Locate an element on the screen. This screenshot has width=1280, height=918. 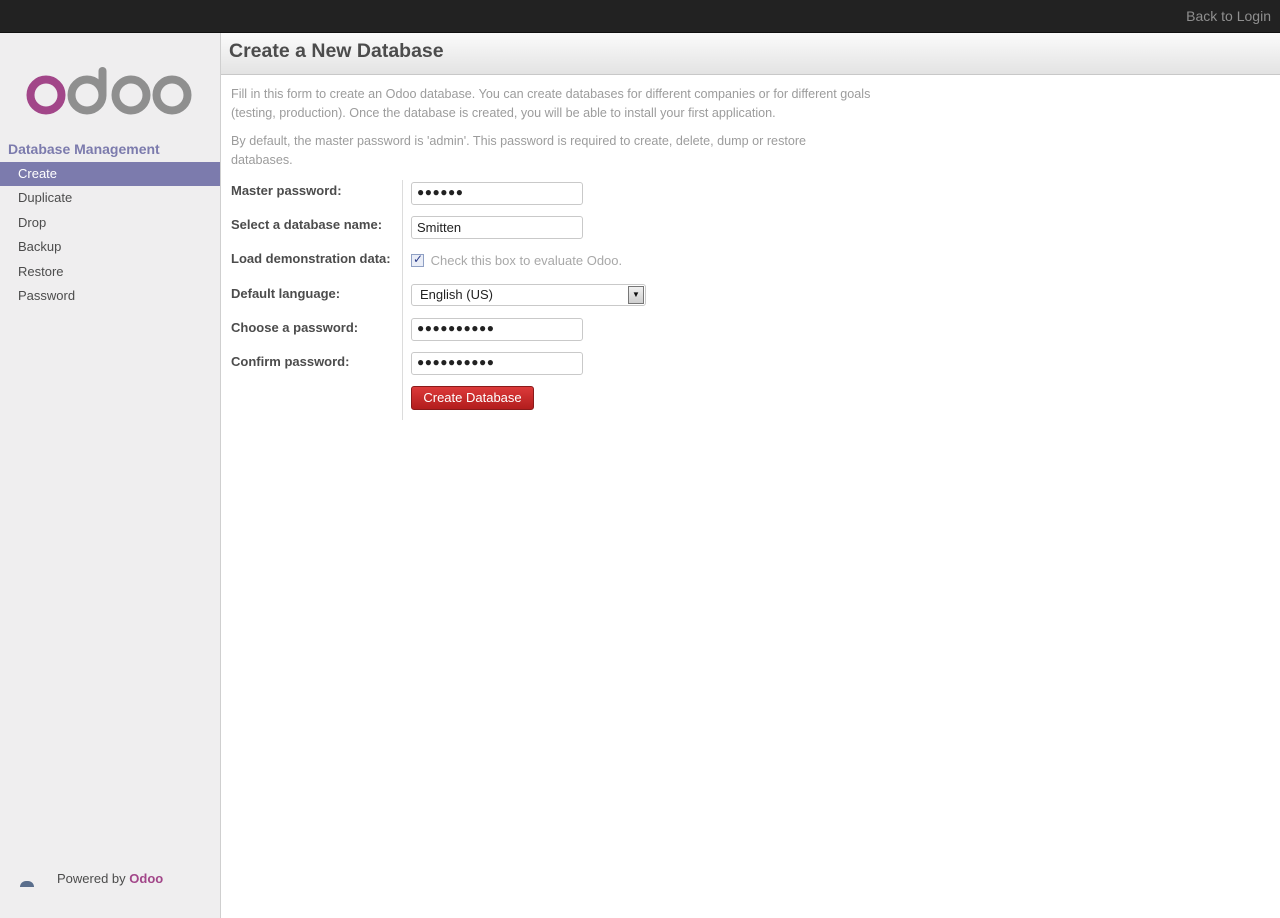
sidebar-title: Database Management is located at coordinates (84, 149).